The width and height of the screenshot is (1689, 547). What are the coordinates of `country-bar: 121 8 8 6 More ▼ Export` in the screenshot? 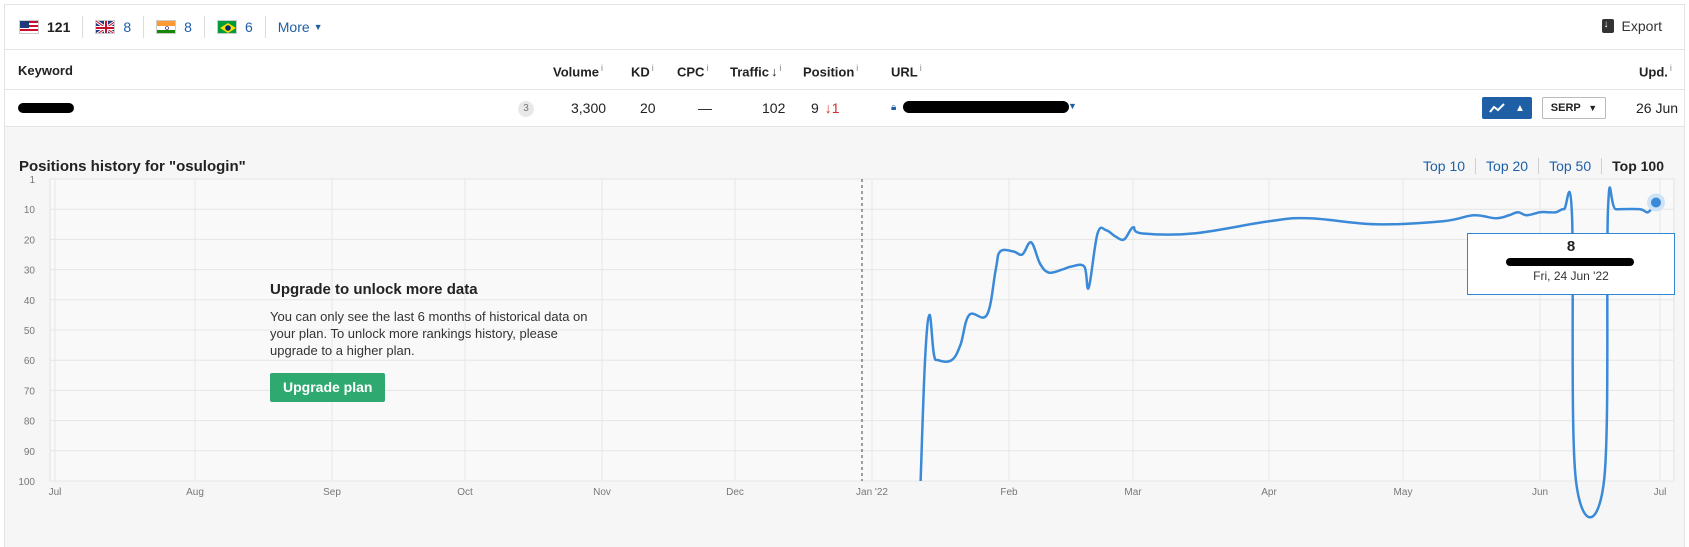 It's located at (844, 26).